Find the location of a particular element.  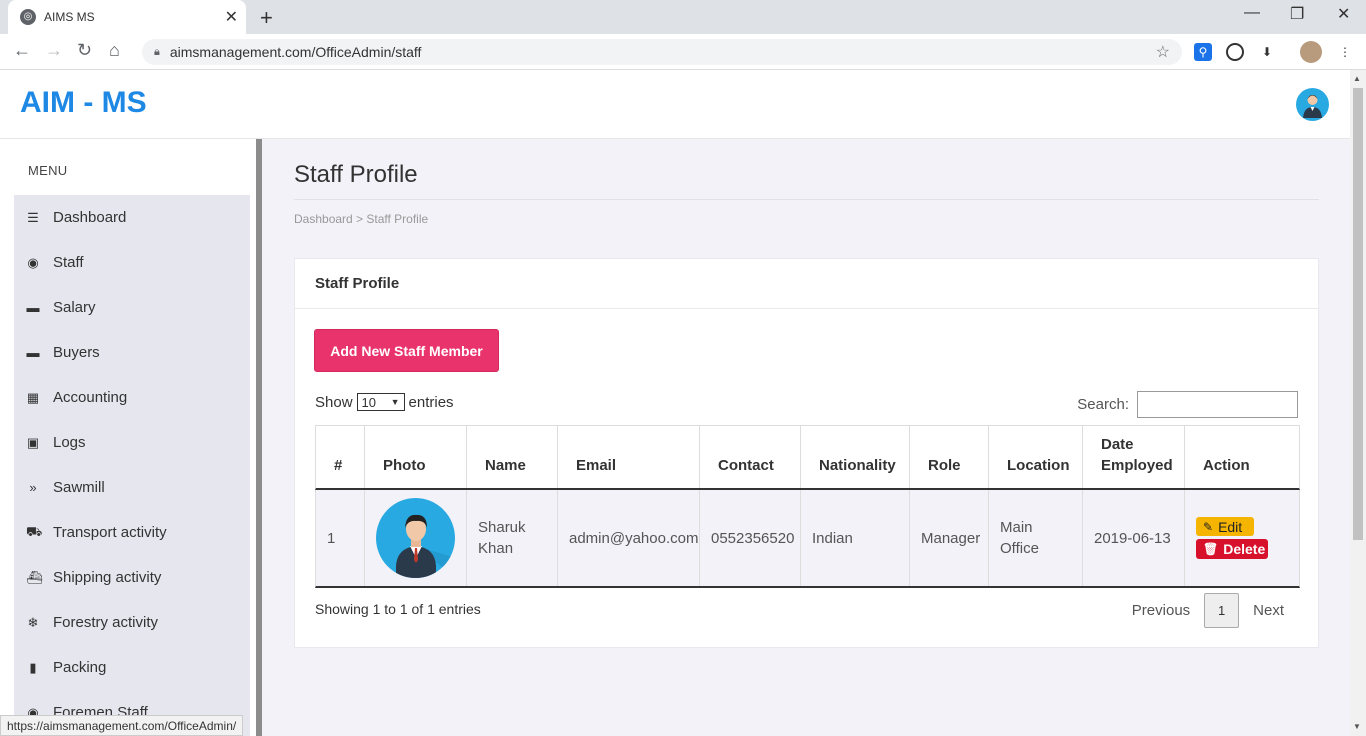

sidebar-item-label: Accounting is located at coordinates (90, 397).